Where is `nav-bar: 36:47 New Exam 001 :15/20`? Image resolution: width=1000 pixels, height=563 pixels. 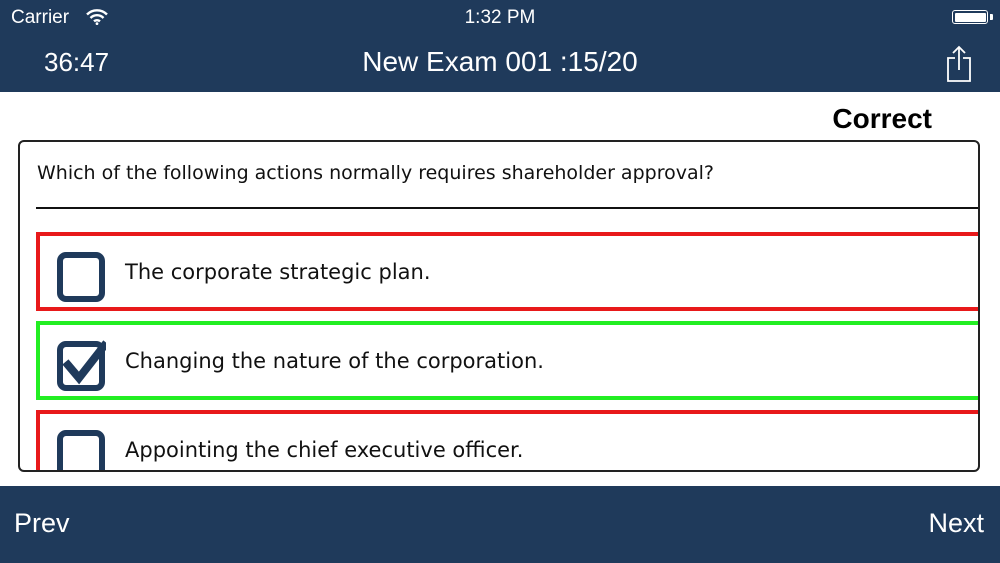 nav-bar: 36:47 New Exam 001 :15/20 is located at coordinates (500, 64).